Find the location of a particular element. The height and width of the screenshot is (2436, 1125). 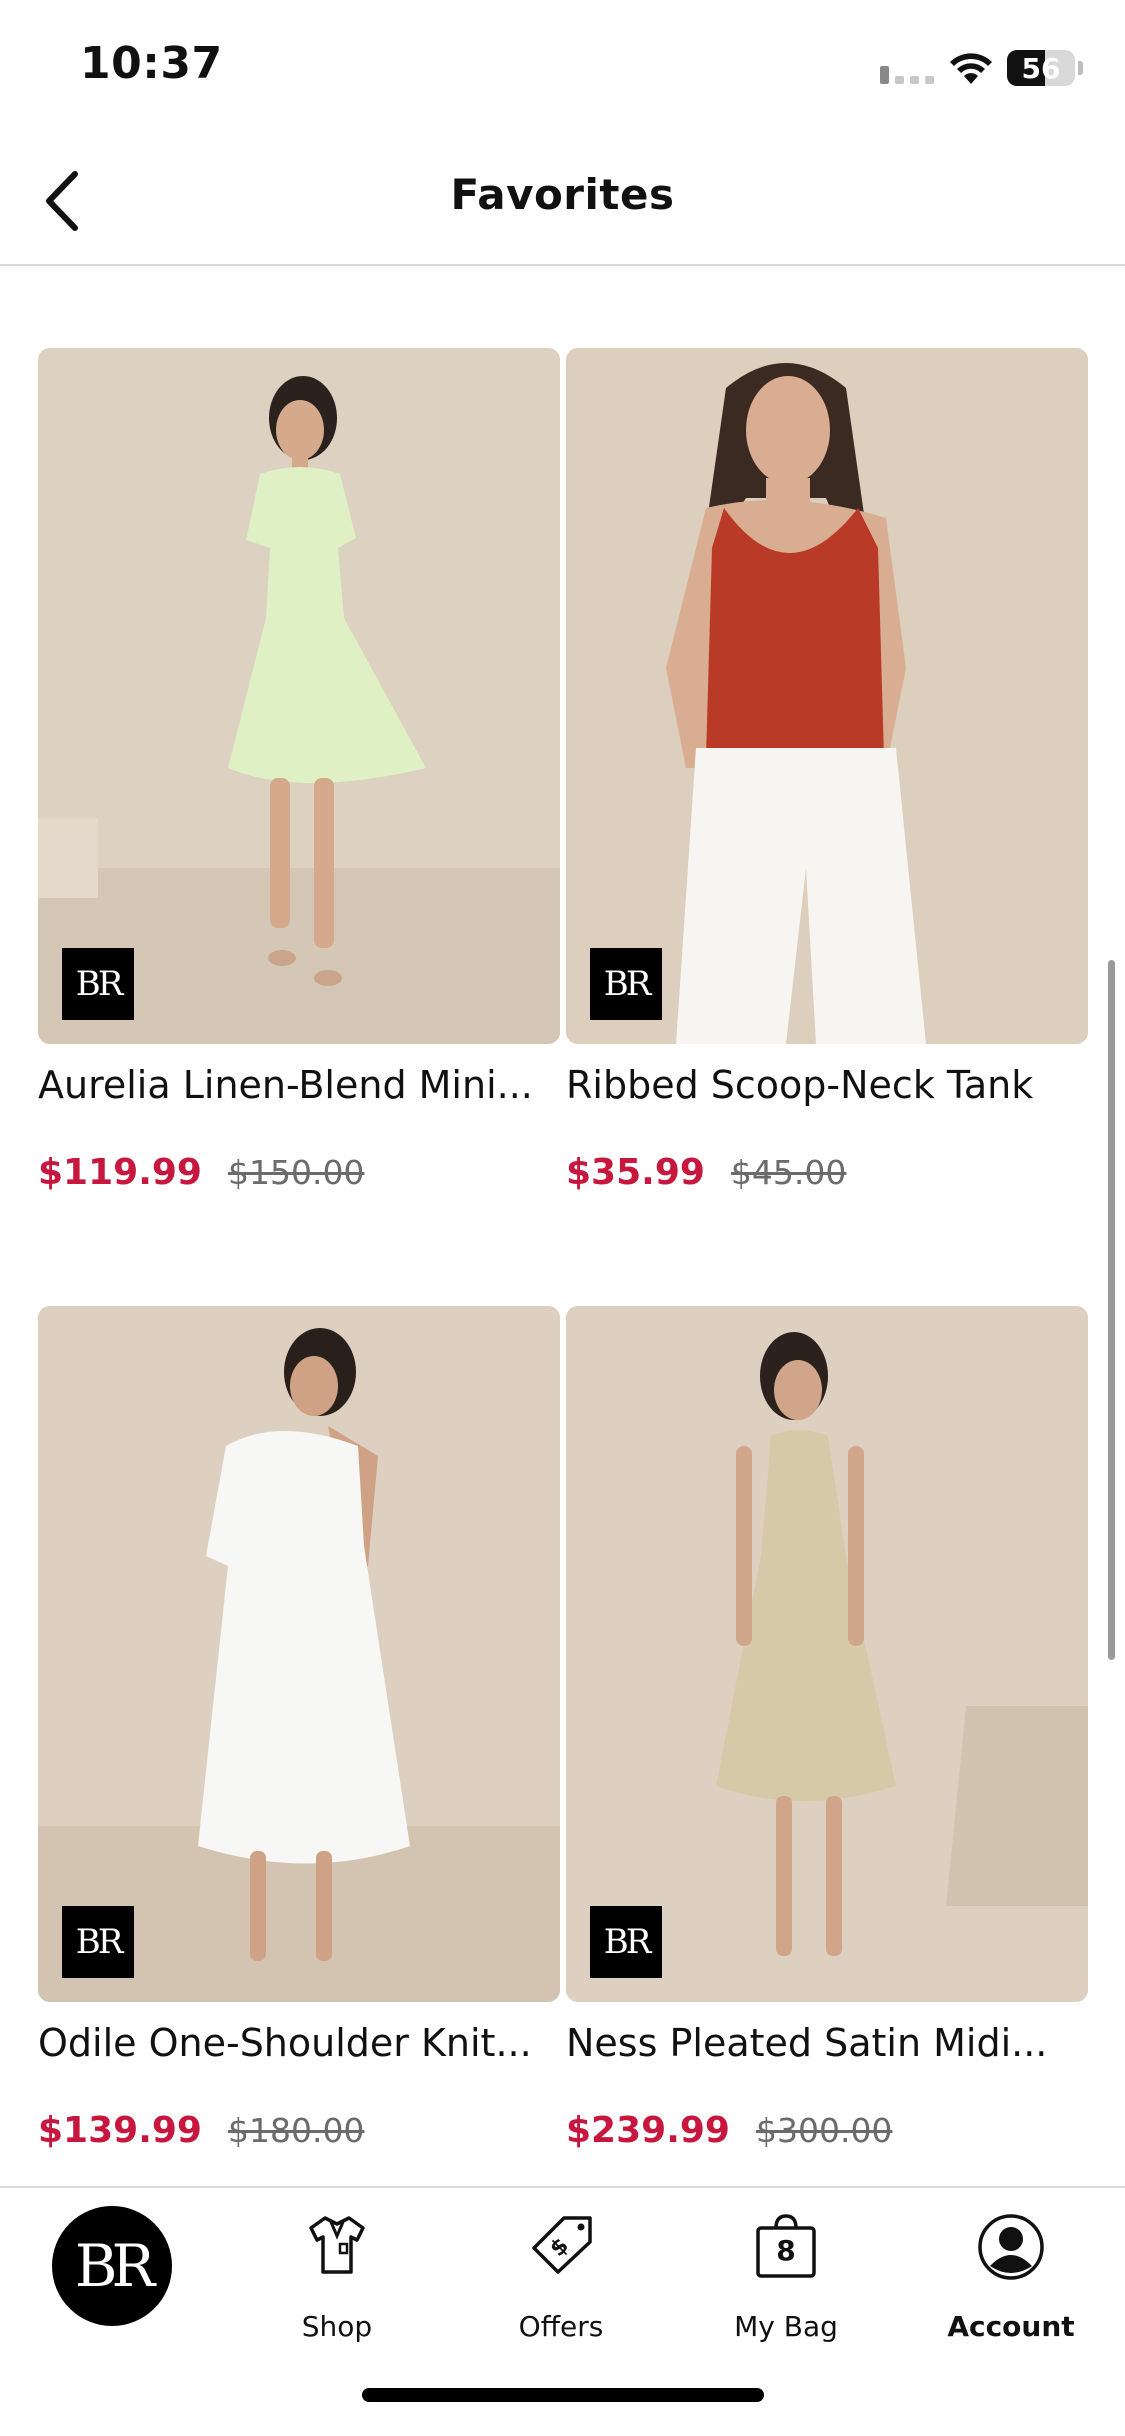

battery-level: 56 is located at coordinates (1041, 68).